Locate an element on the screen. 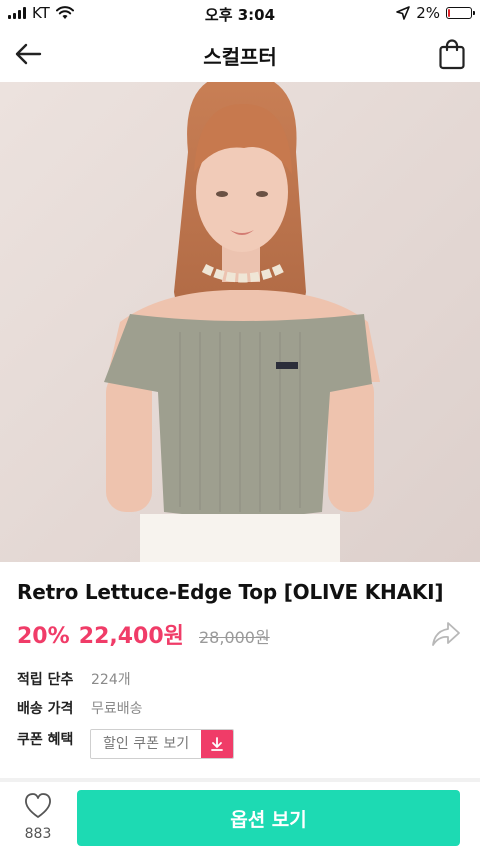 The height and width of the screenshot is (854, 480). status-right: 2% is located at coordinates (435, 13).